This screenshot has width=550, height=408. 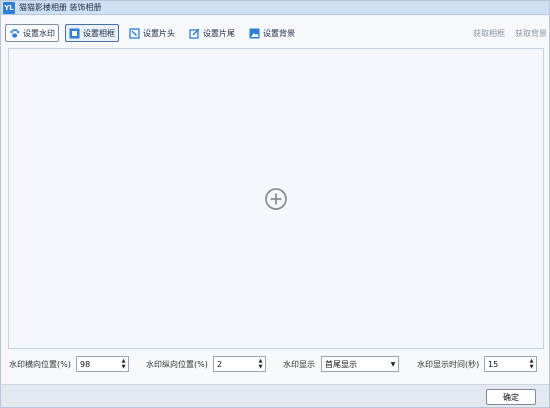 I want to click on display-mode-select: 首尾显示 ▼, so click(x=360, y=364).